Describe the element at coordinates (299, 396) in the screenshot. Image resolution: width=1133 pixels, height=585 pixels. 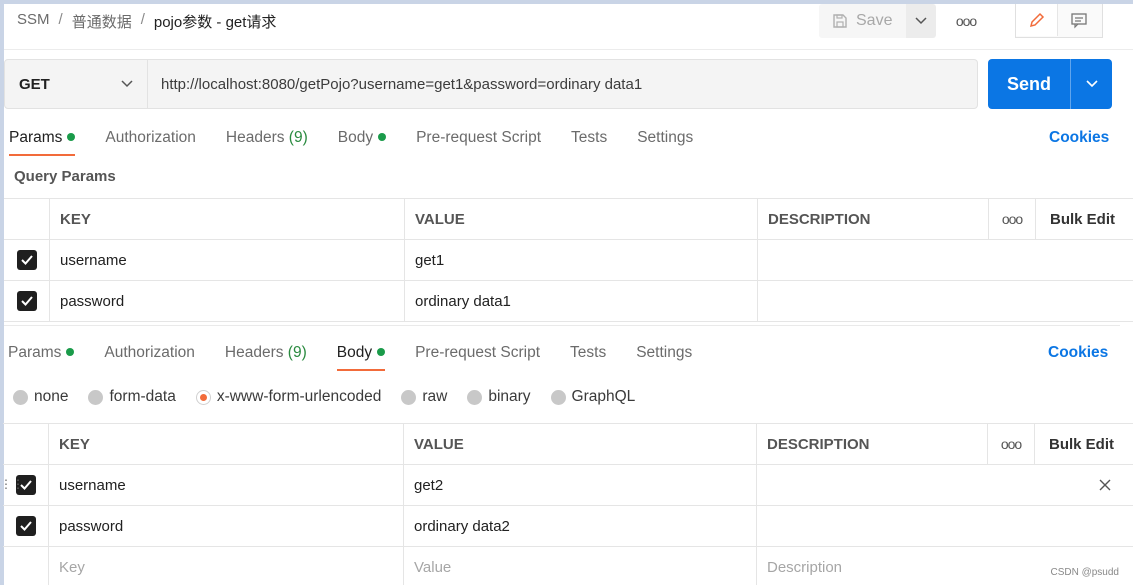
I see `radio-label: x-www-form-urlencoded` at that location.